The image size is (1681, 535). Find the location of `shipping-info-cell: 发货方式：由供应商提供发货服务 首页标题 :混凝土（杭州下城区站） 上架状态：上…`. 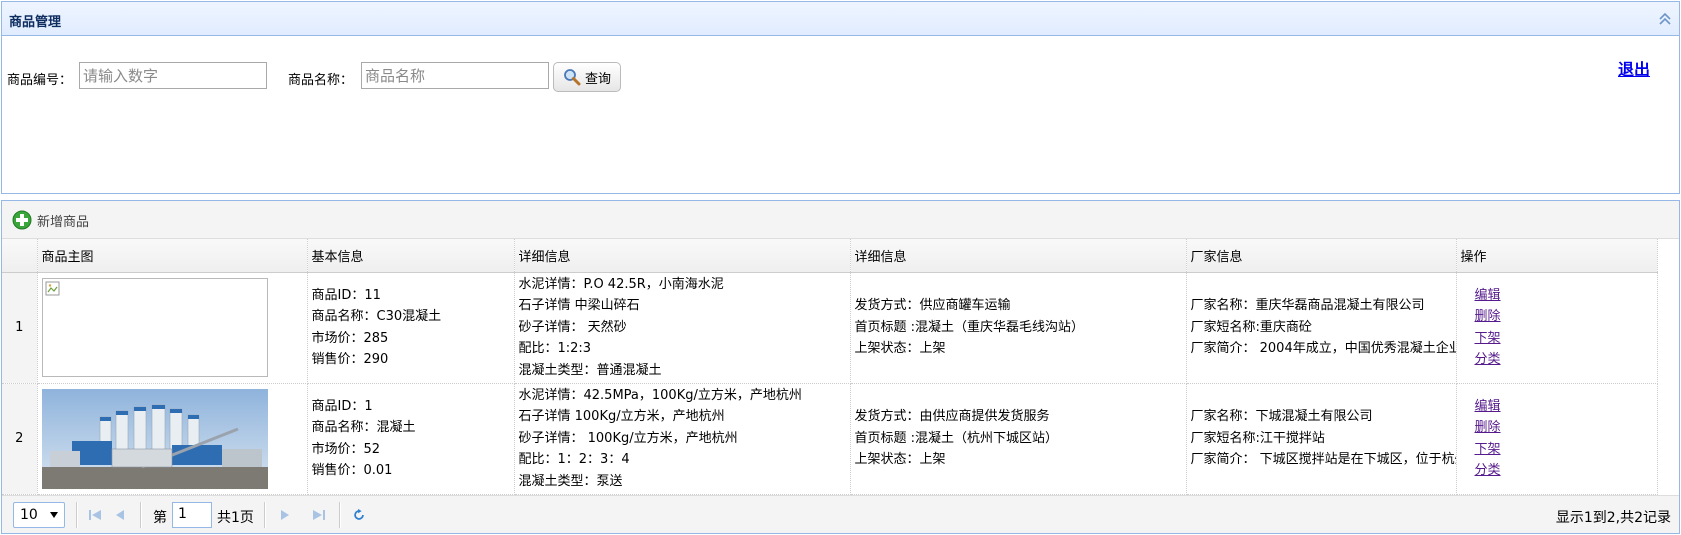

shipping-info-cell: 发货方式：由供应商提供发货服务 首页标题 :混凝土（杭州下城区站） 上架状态：上… is located at coordinates (1018, 439).